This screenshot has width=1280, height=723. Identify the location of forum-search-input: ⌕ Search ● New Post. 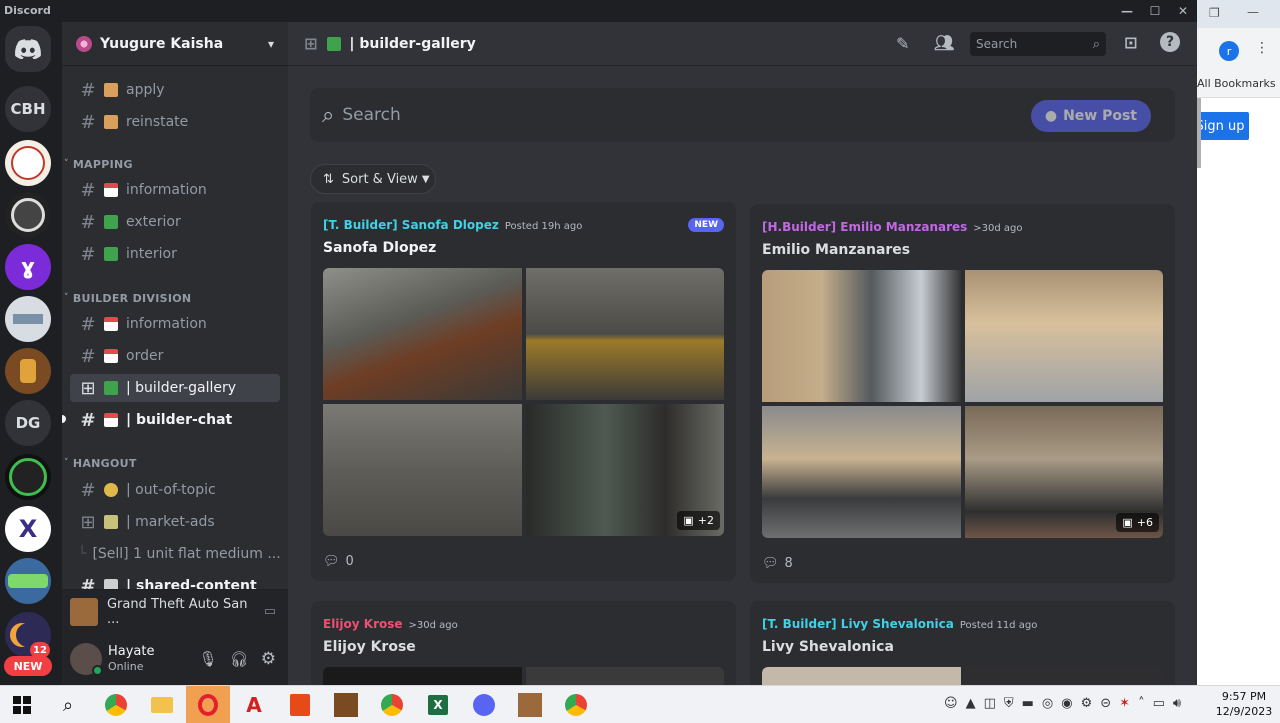
(742, 115).